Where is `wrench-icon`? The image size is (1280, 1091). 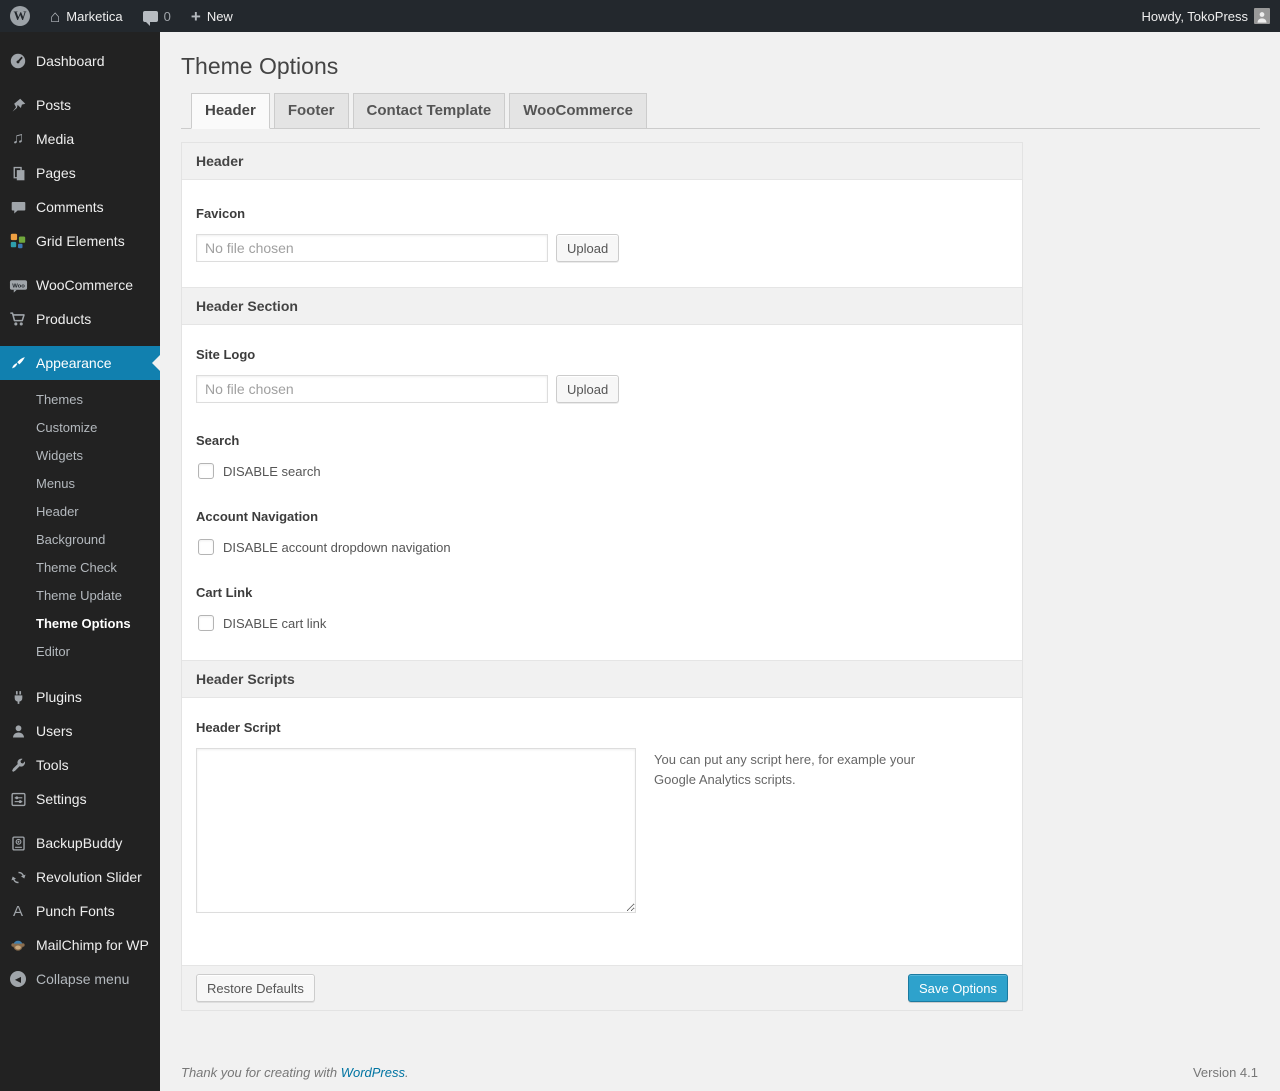 wrench-icon is located at coordinates (18, 765).